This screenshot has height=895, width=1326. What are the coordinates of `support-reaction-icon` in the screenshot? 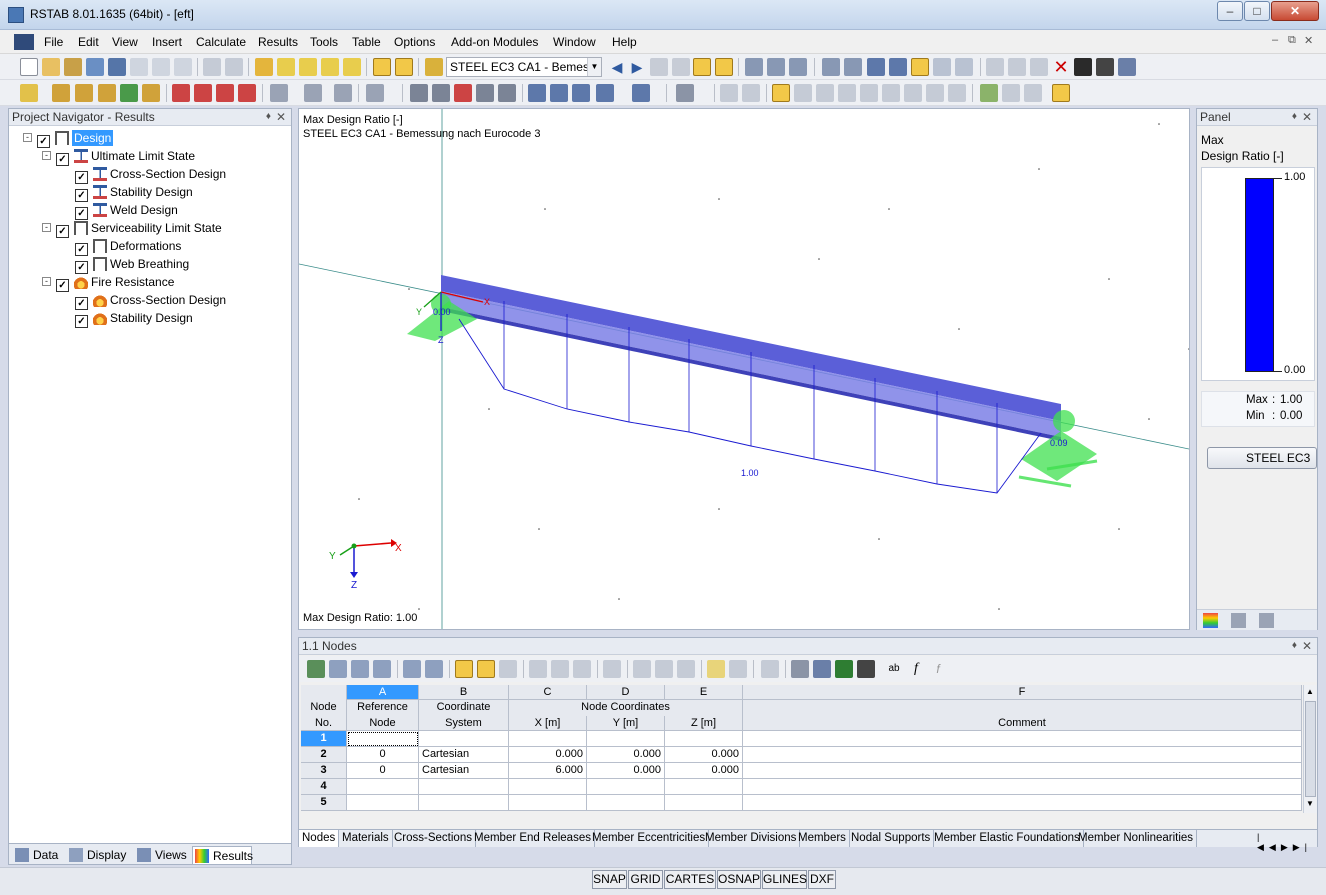 It's located at (989, 93).